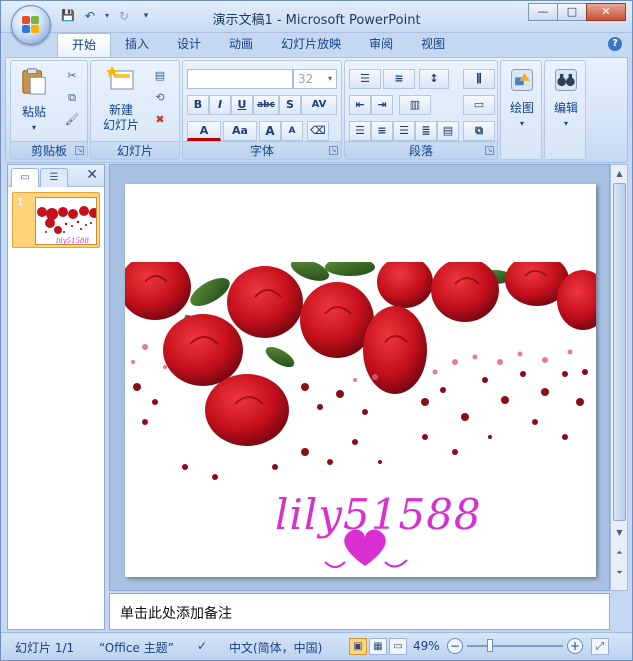 The image size is (633, 661). Describe the element at coordinates (358, 646) in the screenshot. I see `normal-view-button: ▣` at that location.